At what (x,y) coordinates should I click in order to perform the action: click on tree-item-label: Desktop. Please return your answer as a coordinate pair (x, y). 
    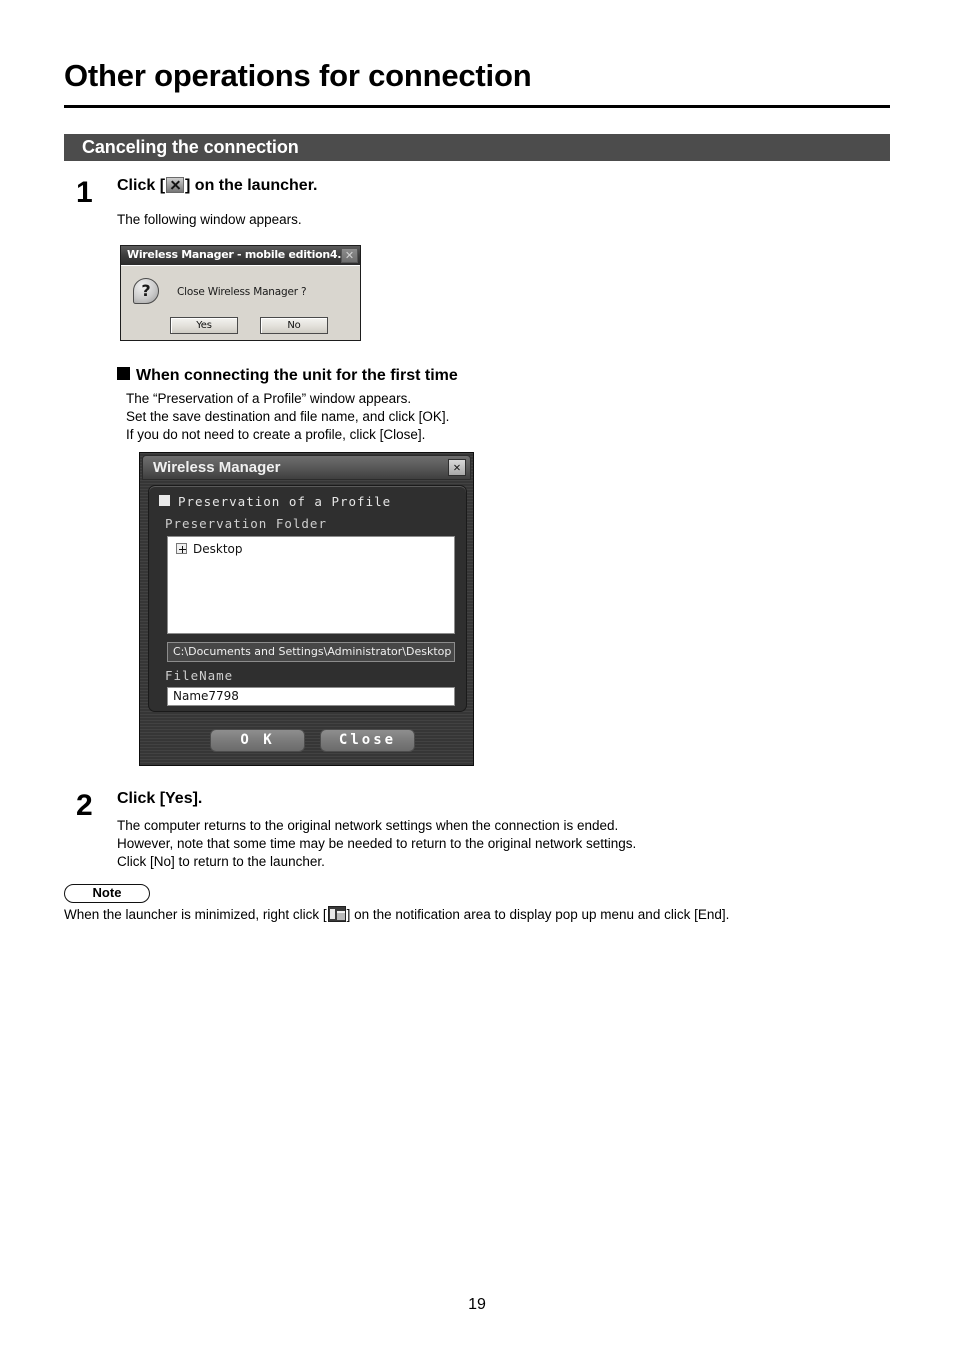
    Looking at the image, I should click on (218, 549).